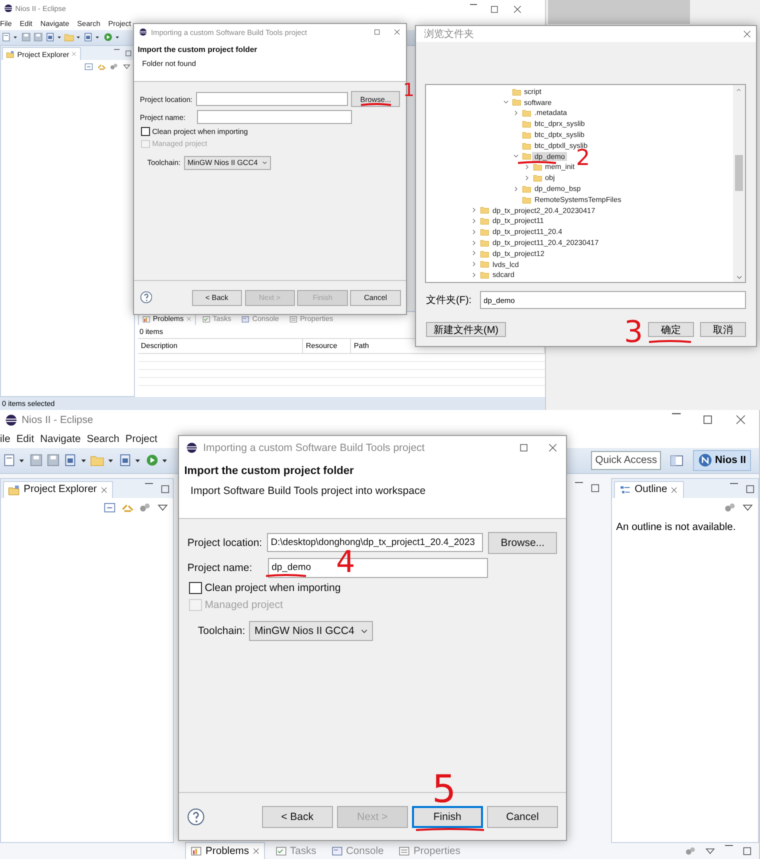  What do you see at coordinates (146, 319) in the screenshot?
I see `problems-icon` at bounding box center [146, 319].